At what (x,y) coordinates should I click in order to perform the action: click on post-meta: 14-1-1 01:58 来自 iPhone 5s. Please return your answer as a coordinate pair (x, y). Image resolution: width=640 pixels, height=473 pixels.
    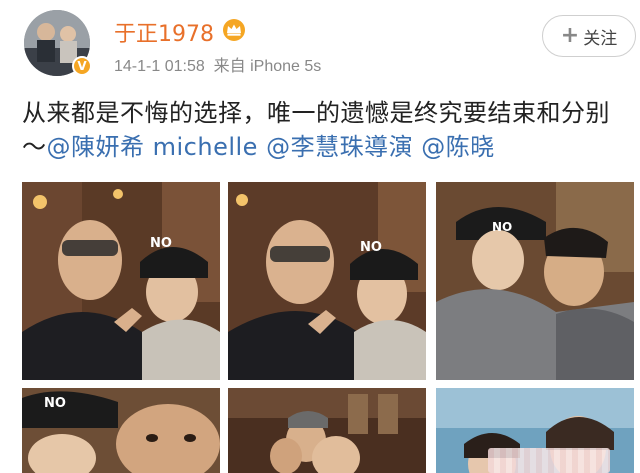
    Looking at the image, I should click on (217, 64).